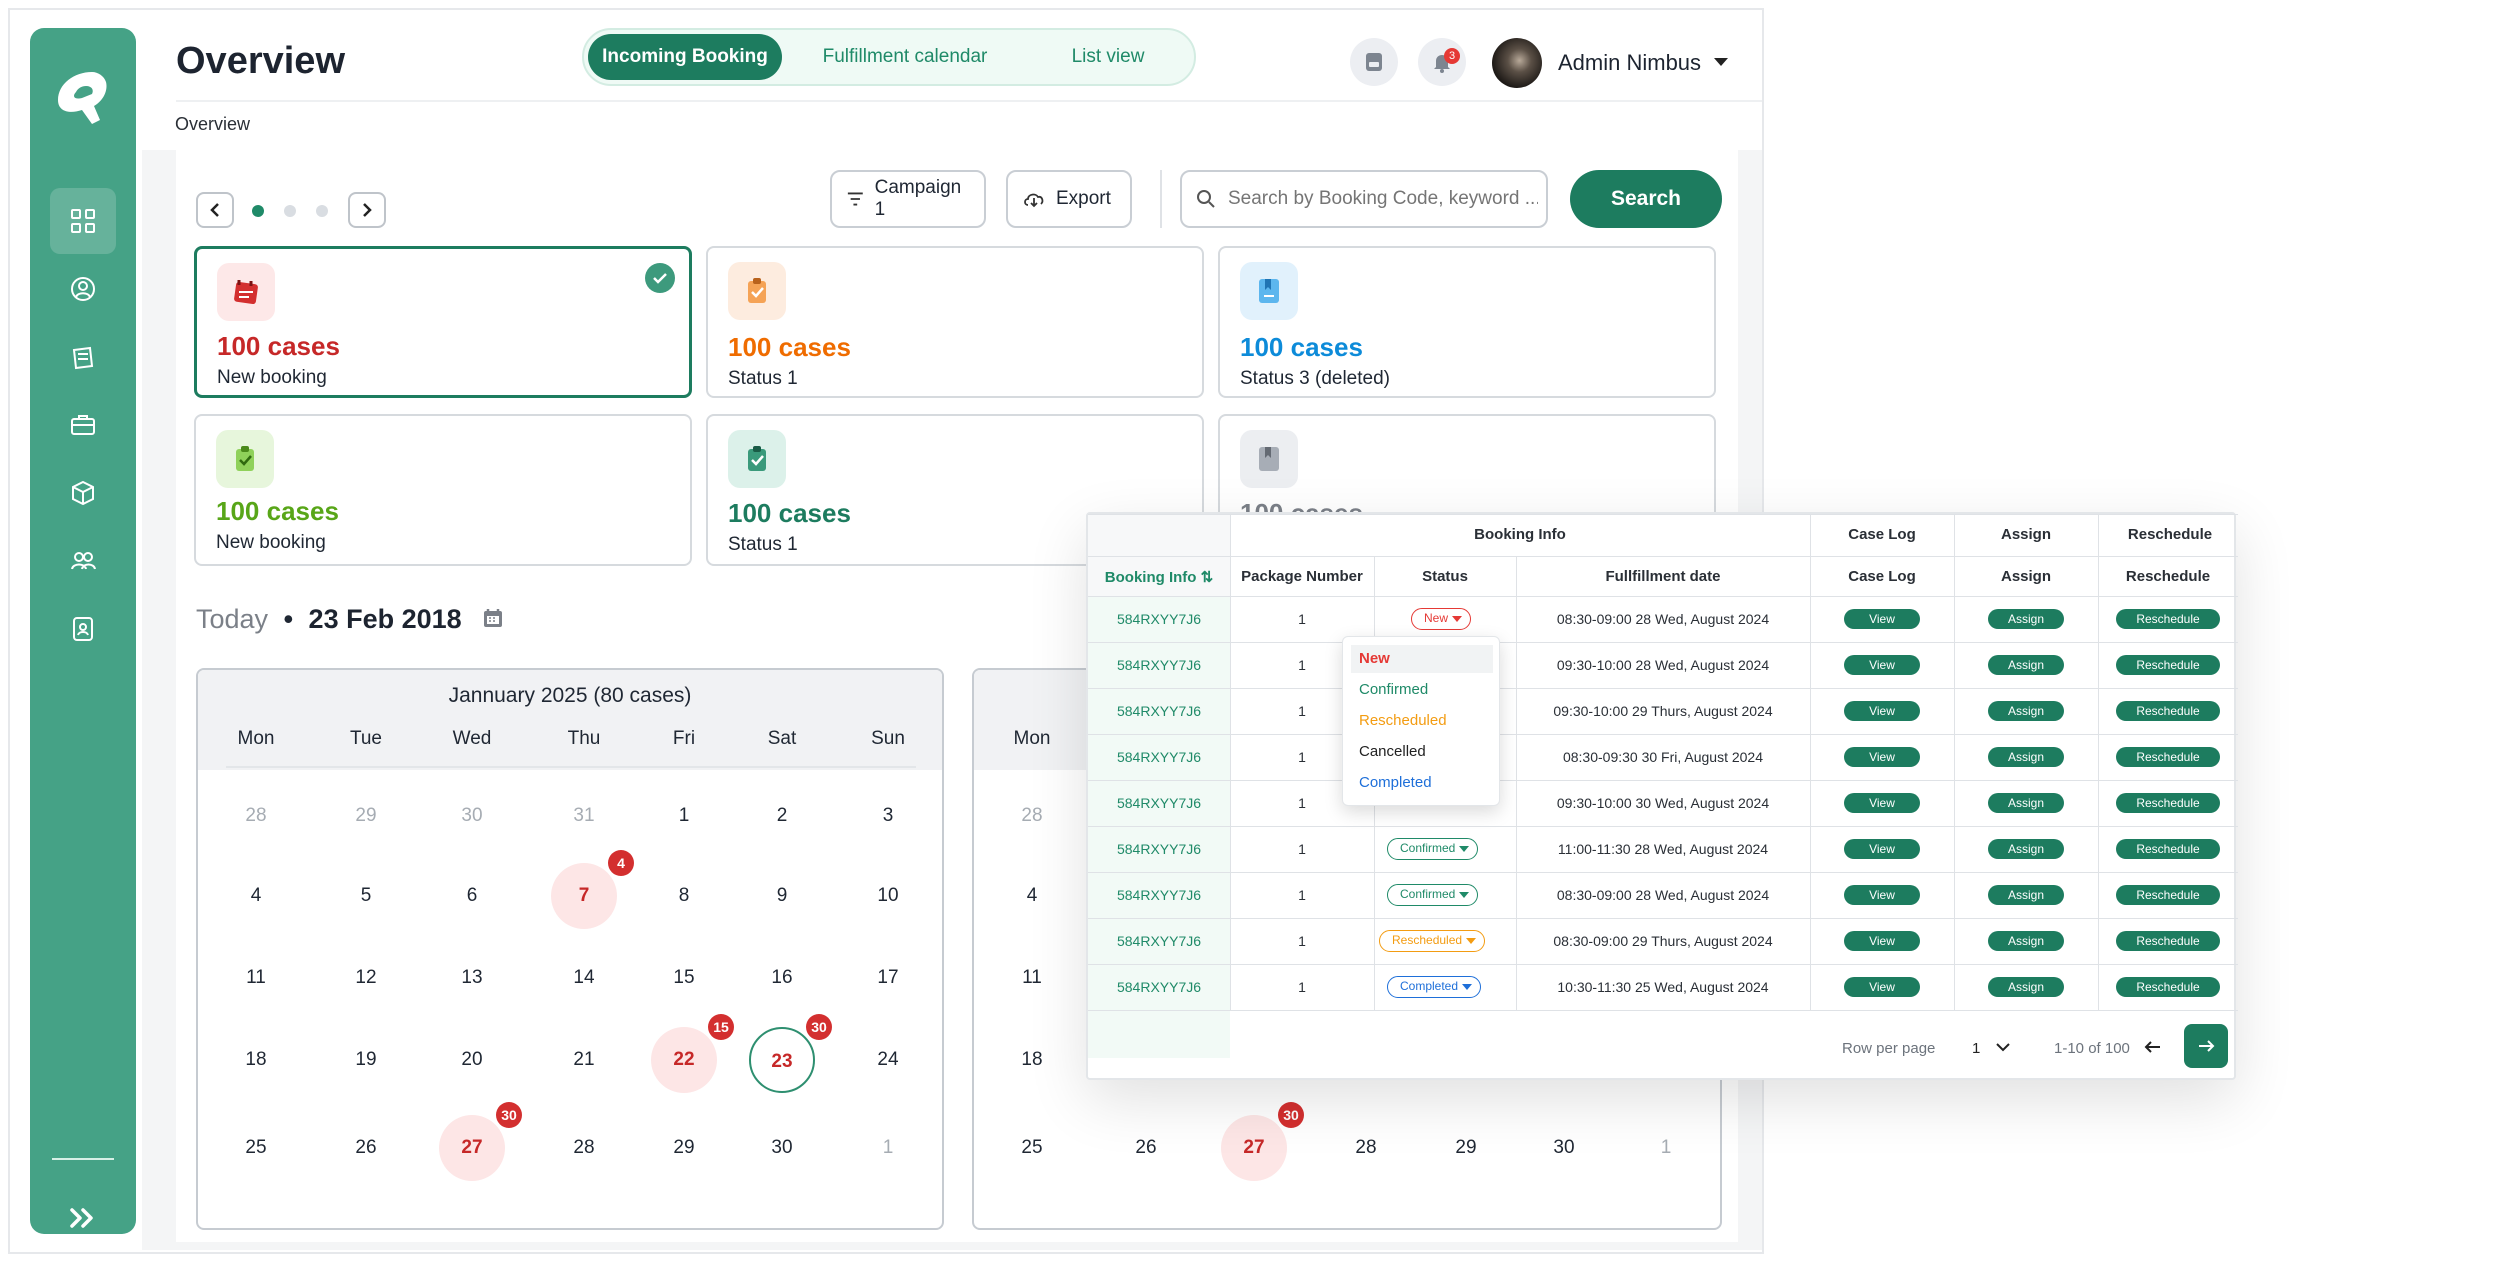  What do you see at coordinates (684, 1060) in the screenshot?
I see `calendar-day: 22` at bounding box center [684, 1060].